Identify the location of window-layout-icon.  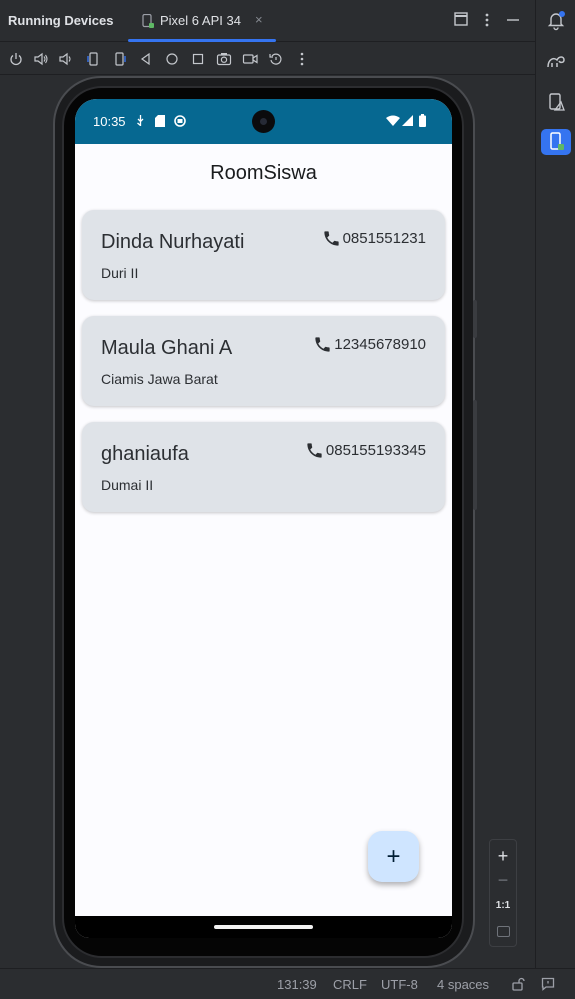
(461, 19).